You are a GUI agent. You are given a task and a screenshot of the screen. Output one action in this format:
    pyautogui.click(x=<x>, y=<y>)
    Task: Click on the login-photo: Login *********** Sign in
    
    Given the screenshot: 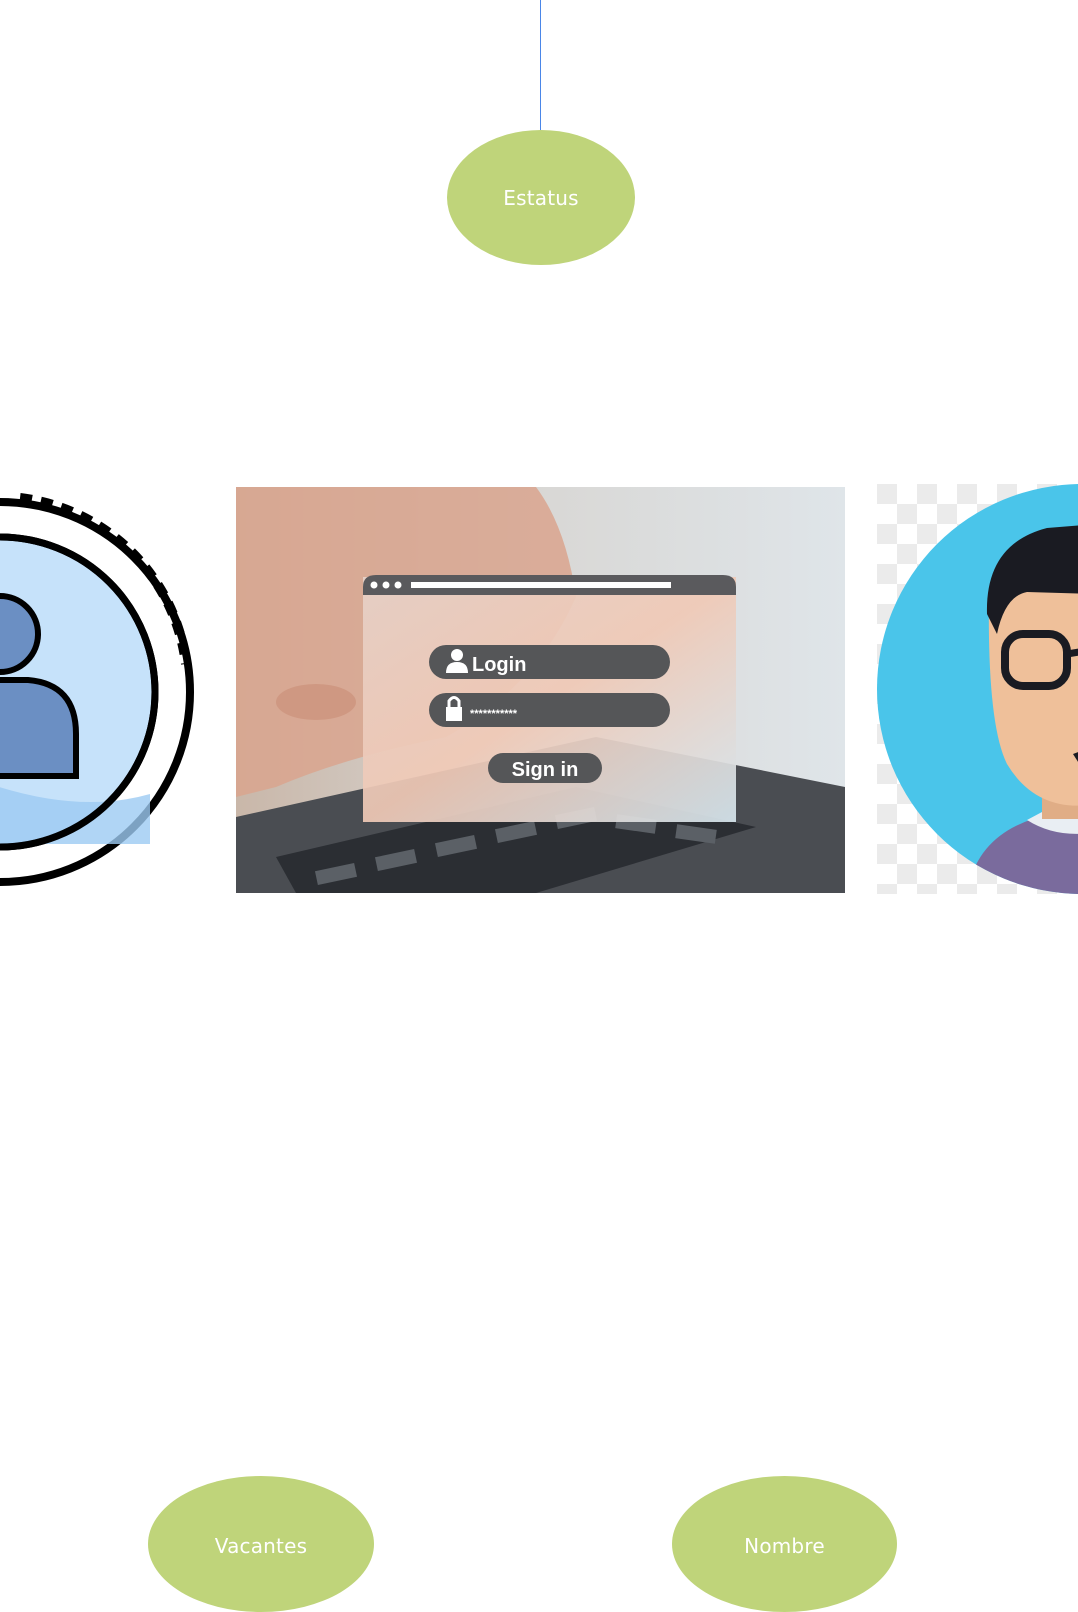 What is the action you would take?
    pyautogui.click(x=540, y=690)
    